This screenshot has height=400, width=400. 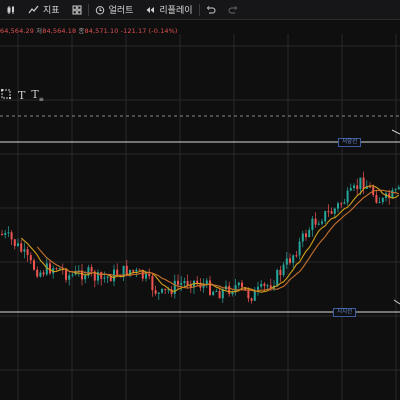 I want to click on alert-clock-icon, so click(x=100, y=10).